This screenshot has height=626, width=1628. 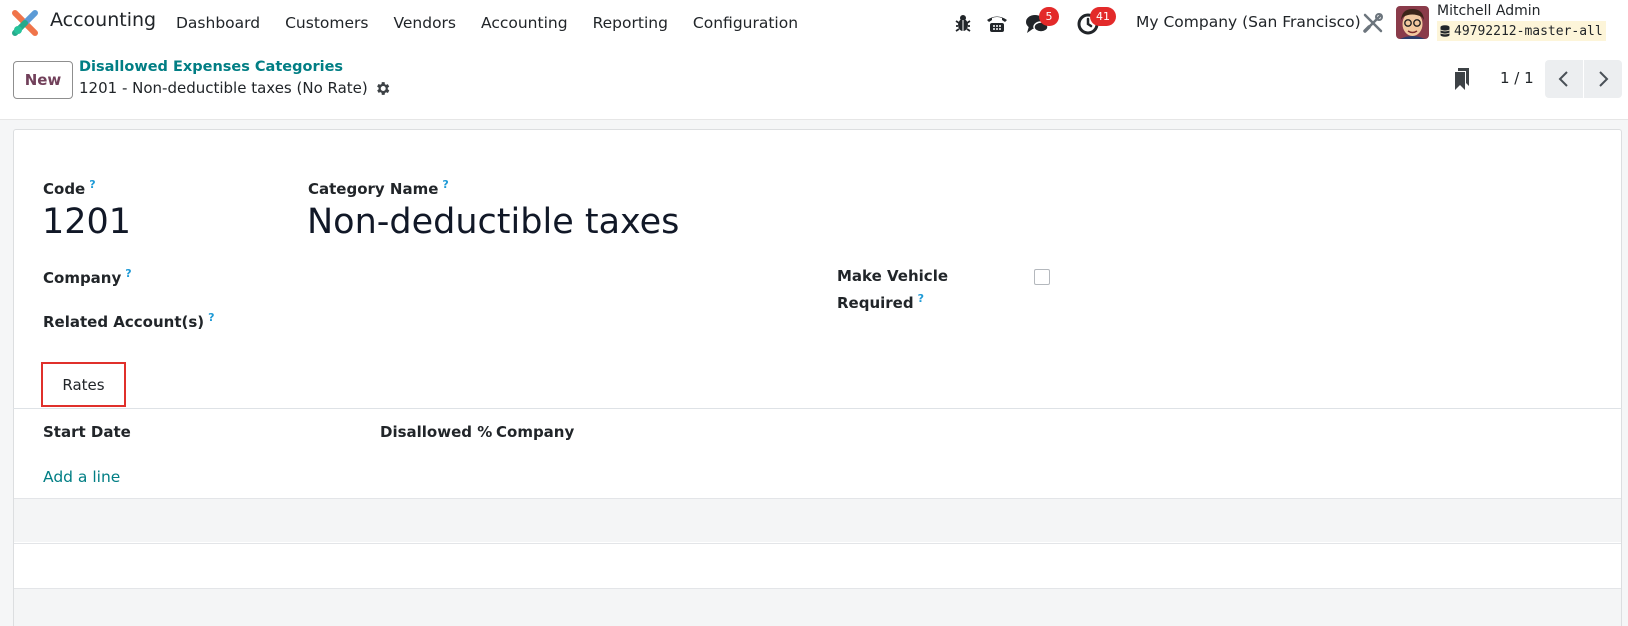 I want to click on accounting-app-icon, so click(x=25, y=23).